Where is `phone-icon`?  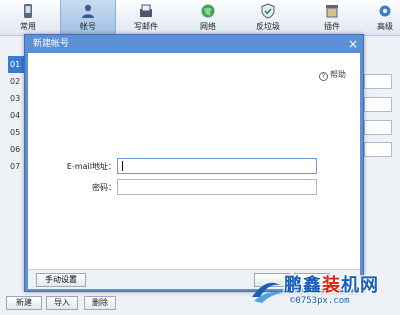
phone-icon is located at coordinates (28, 11).